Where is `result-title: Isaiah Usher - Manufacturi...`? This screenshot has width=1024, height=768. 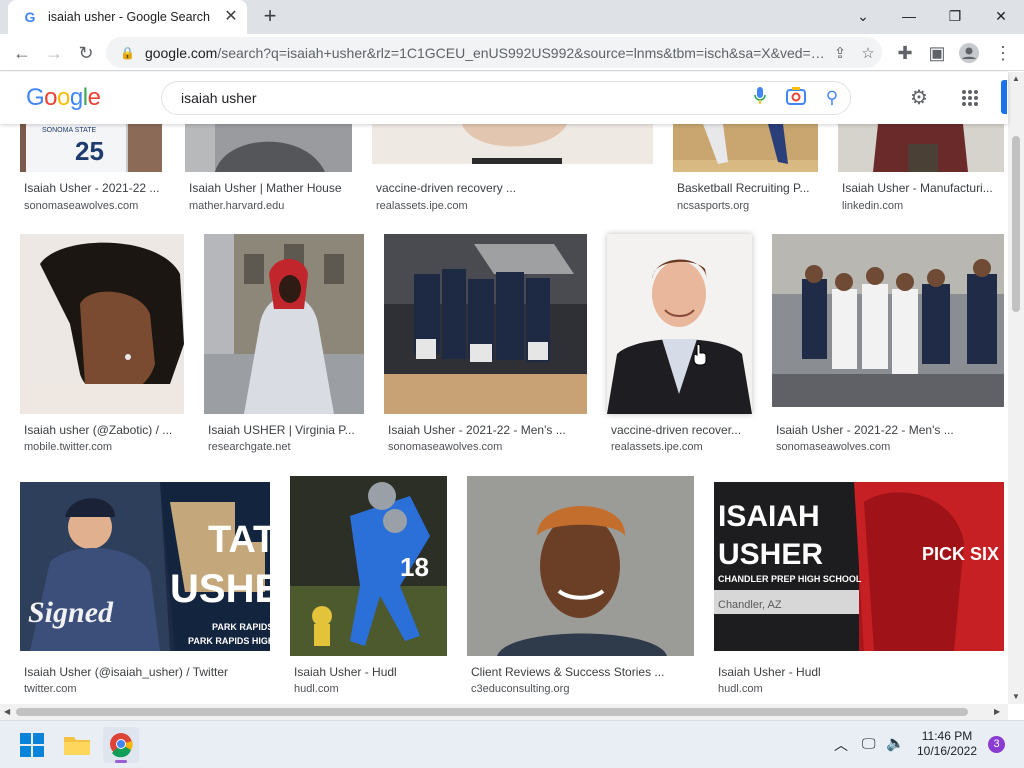 result-title: Isaiah Usher - Manufacturi... is located at coordinates (917, 188).